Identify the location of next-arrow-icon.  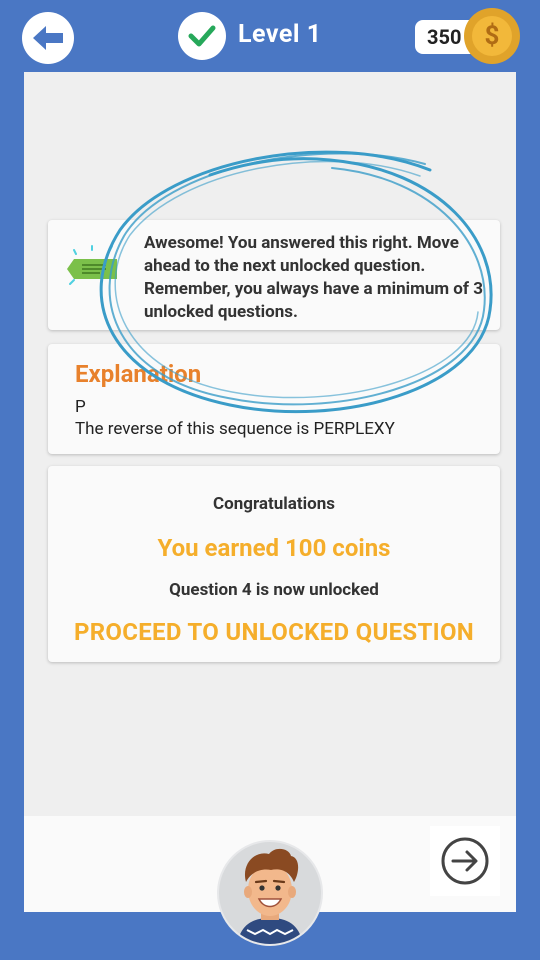
(465, 861).